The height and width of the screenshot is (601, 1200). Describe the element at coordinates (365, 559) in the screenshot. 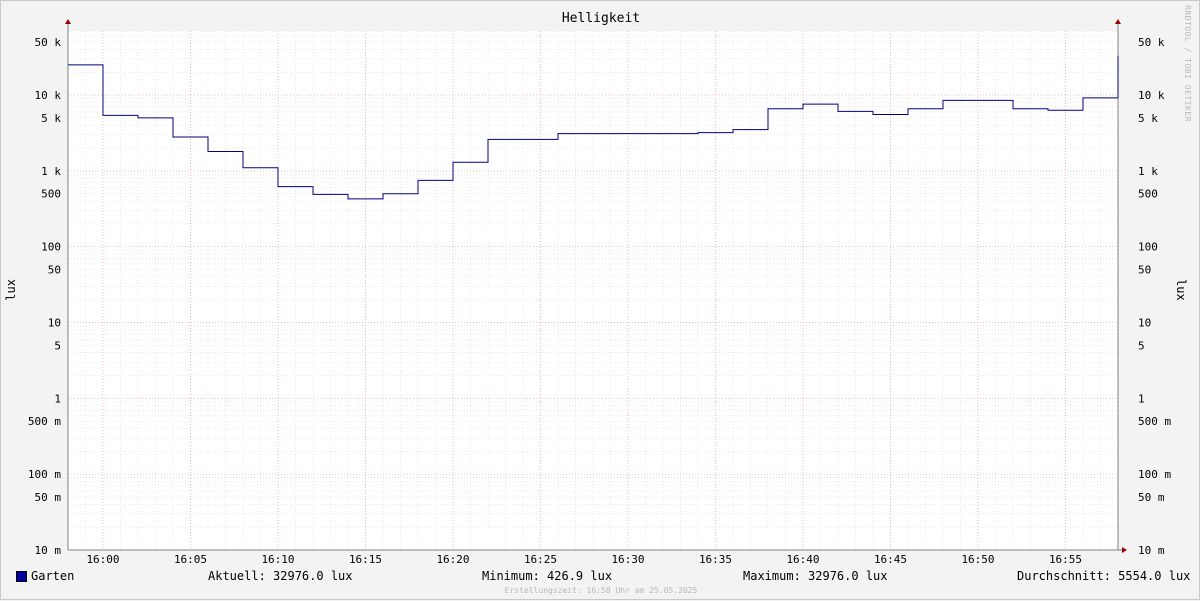

I see `x-tick-label: 16:15` at that location.